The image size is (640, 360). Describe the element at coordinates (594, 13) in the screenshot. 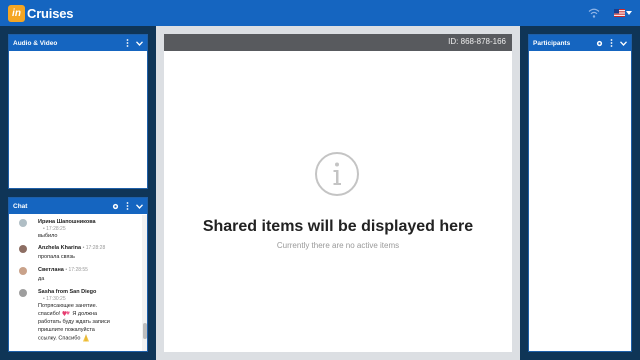

I see `wifi-icon` at that location.